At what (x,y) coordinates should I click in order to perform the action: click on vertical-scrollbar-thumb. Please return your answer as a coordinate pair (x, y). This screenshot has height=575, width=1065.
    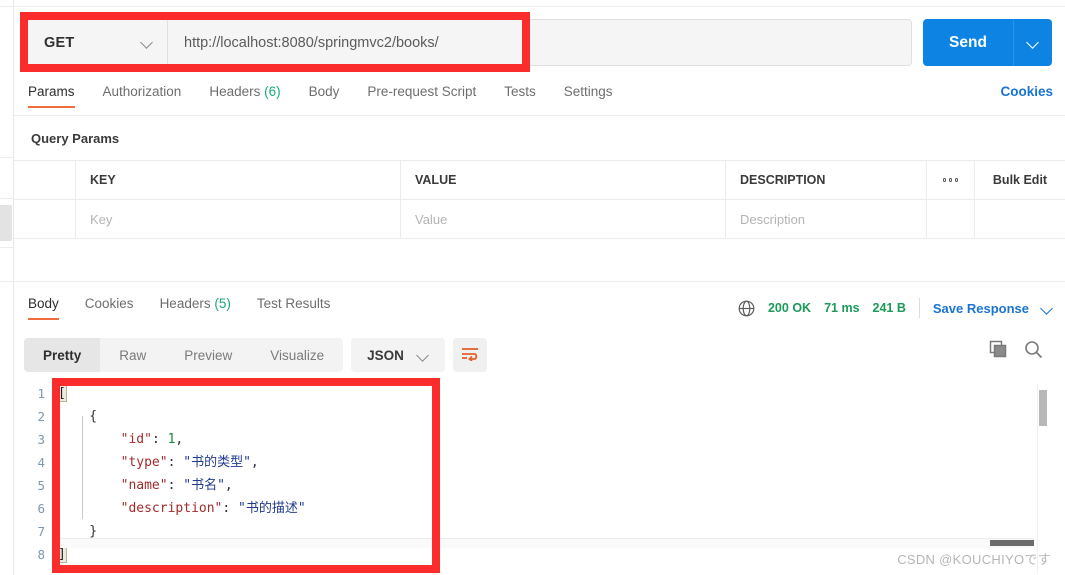
    Looking at the image, I should click on (1043, 408).